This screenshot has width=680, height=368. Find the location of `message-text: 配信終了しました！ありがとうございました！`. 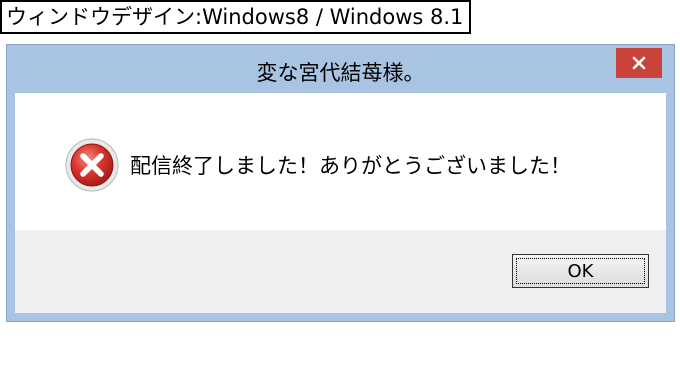

message-text: 配信終了しました！ありがとうございました！ is located at coordinates (350, 166).